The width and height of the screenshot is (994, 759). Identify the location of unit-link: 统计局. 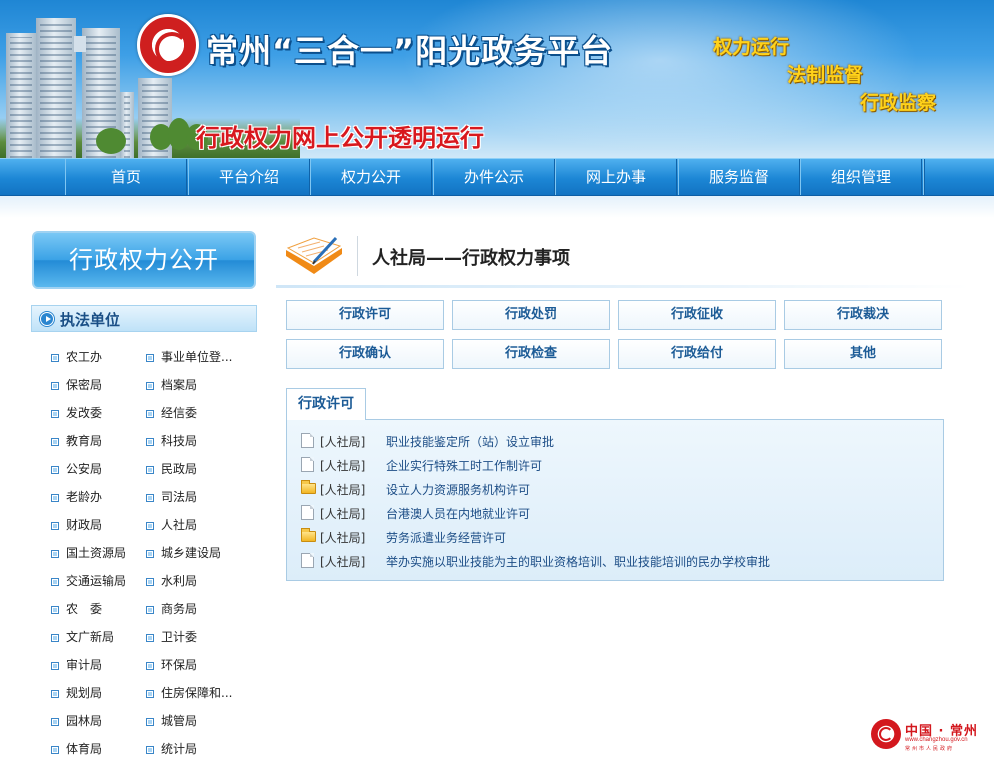
(171, 749).